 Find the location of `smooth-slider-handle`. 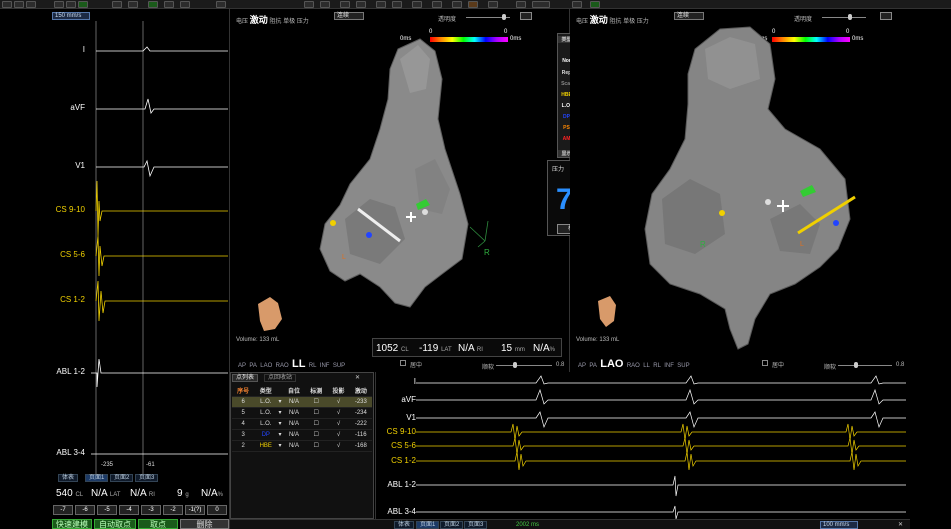

smooth-slider-handle is located at coordinates (515, 365).